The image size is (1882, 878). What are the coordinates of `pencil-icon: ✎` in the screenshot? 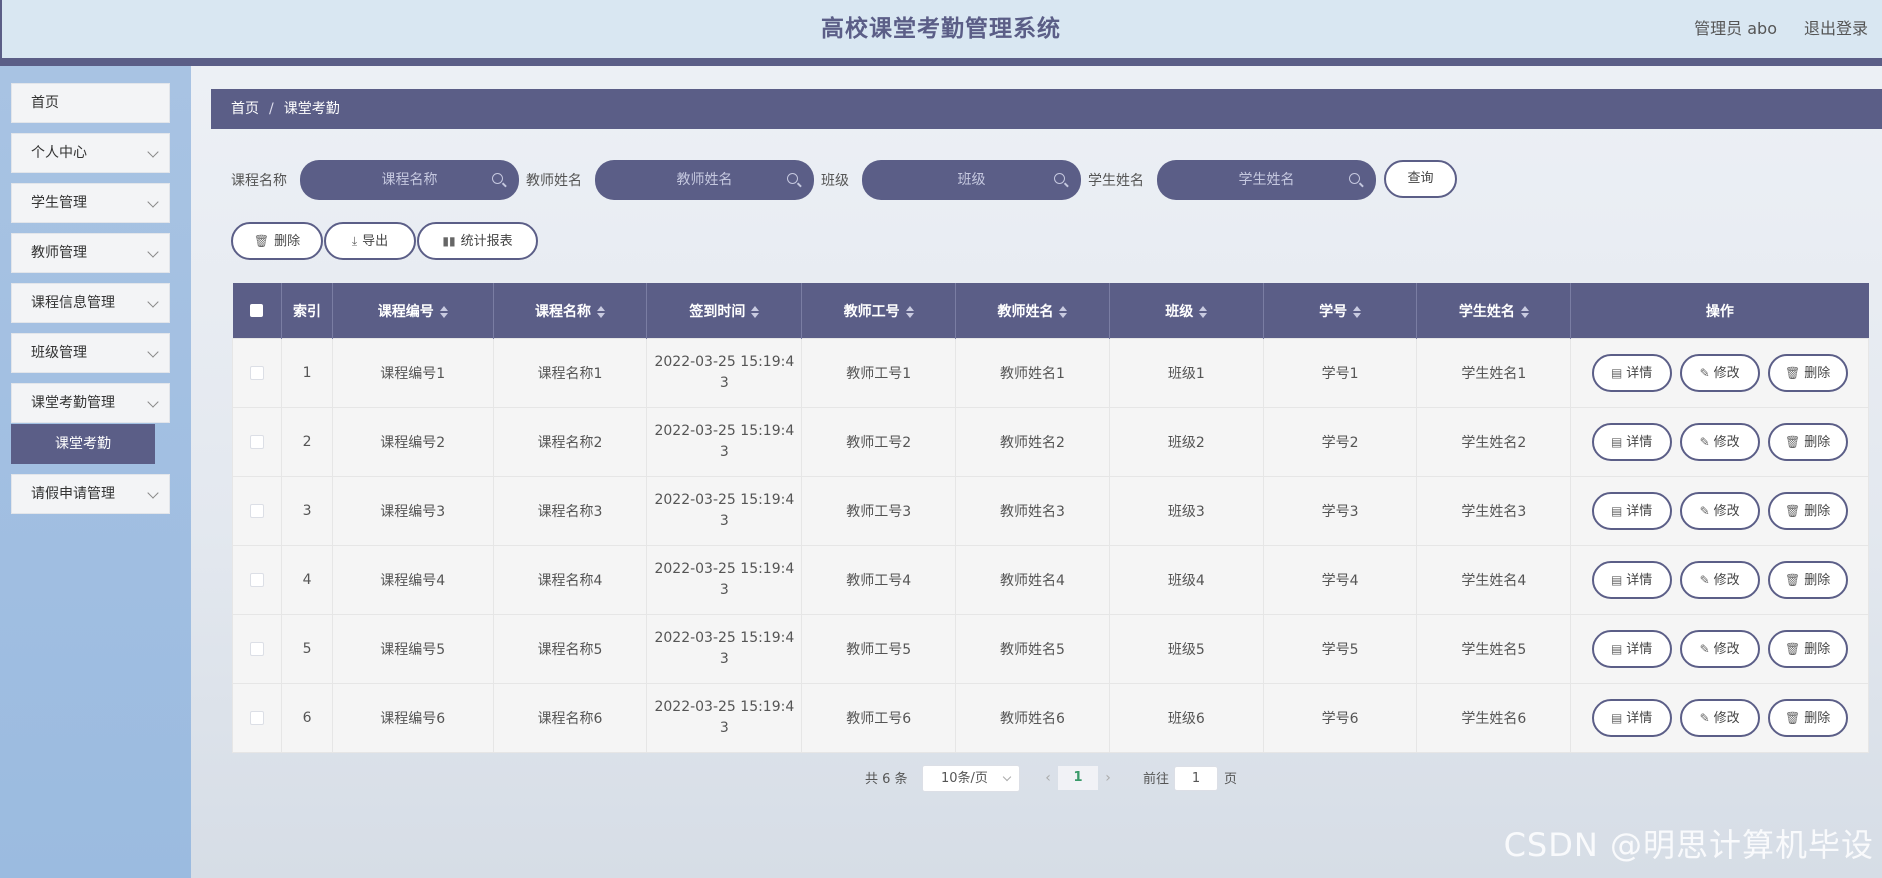 It's located at (1704, 442).